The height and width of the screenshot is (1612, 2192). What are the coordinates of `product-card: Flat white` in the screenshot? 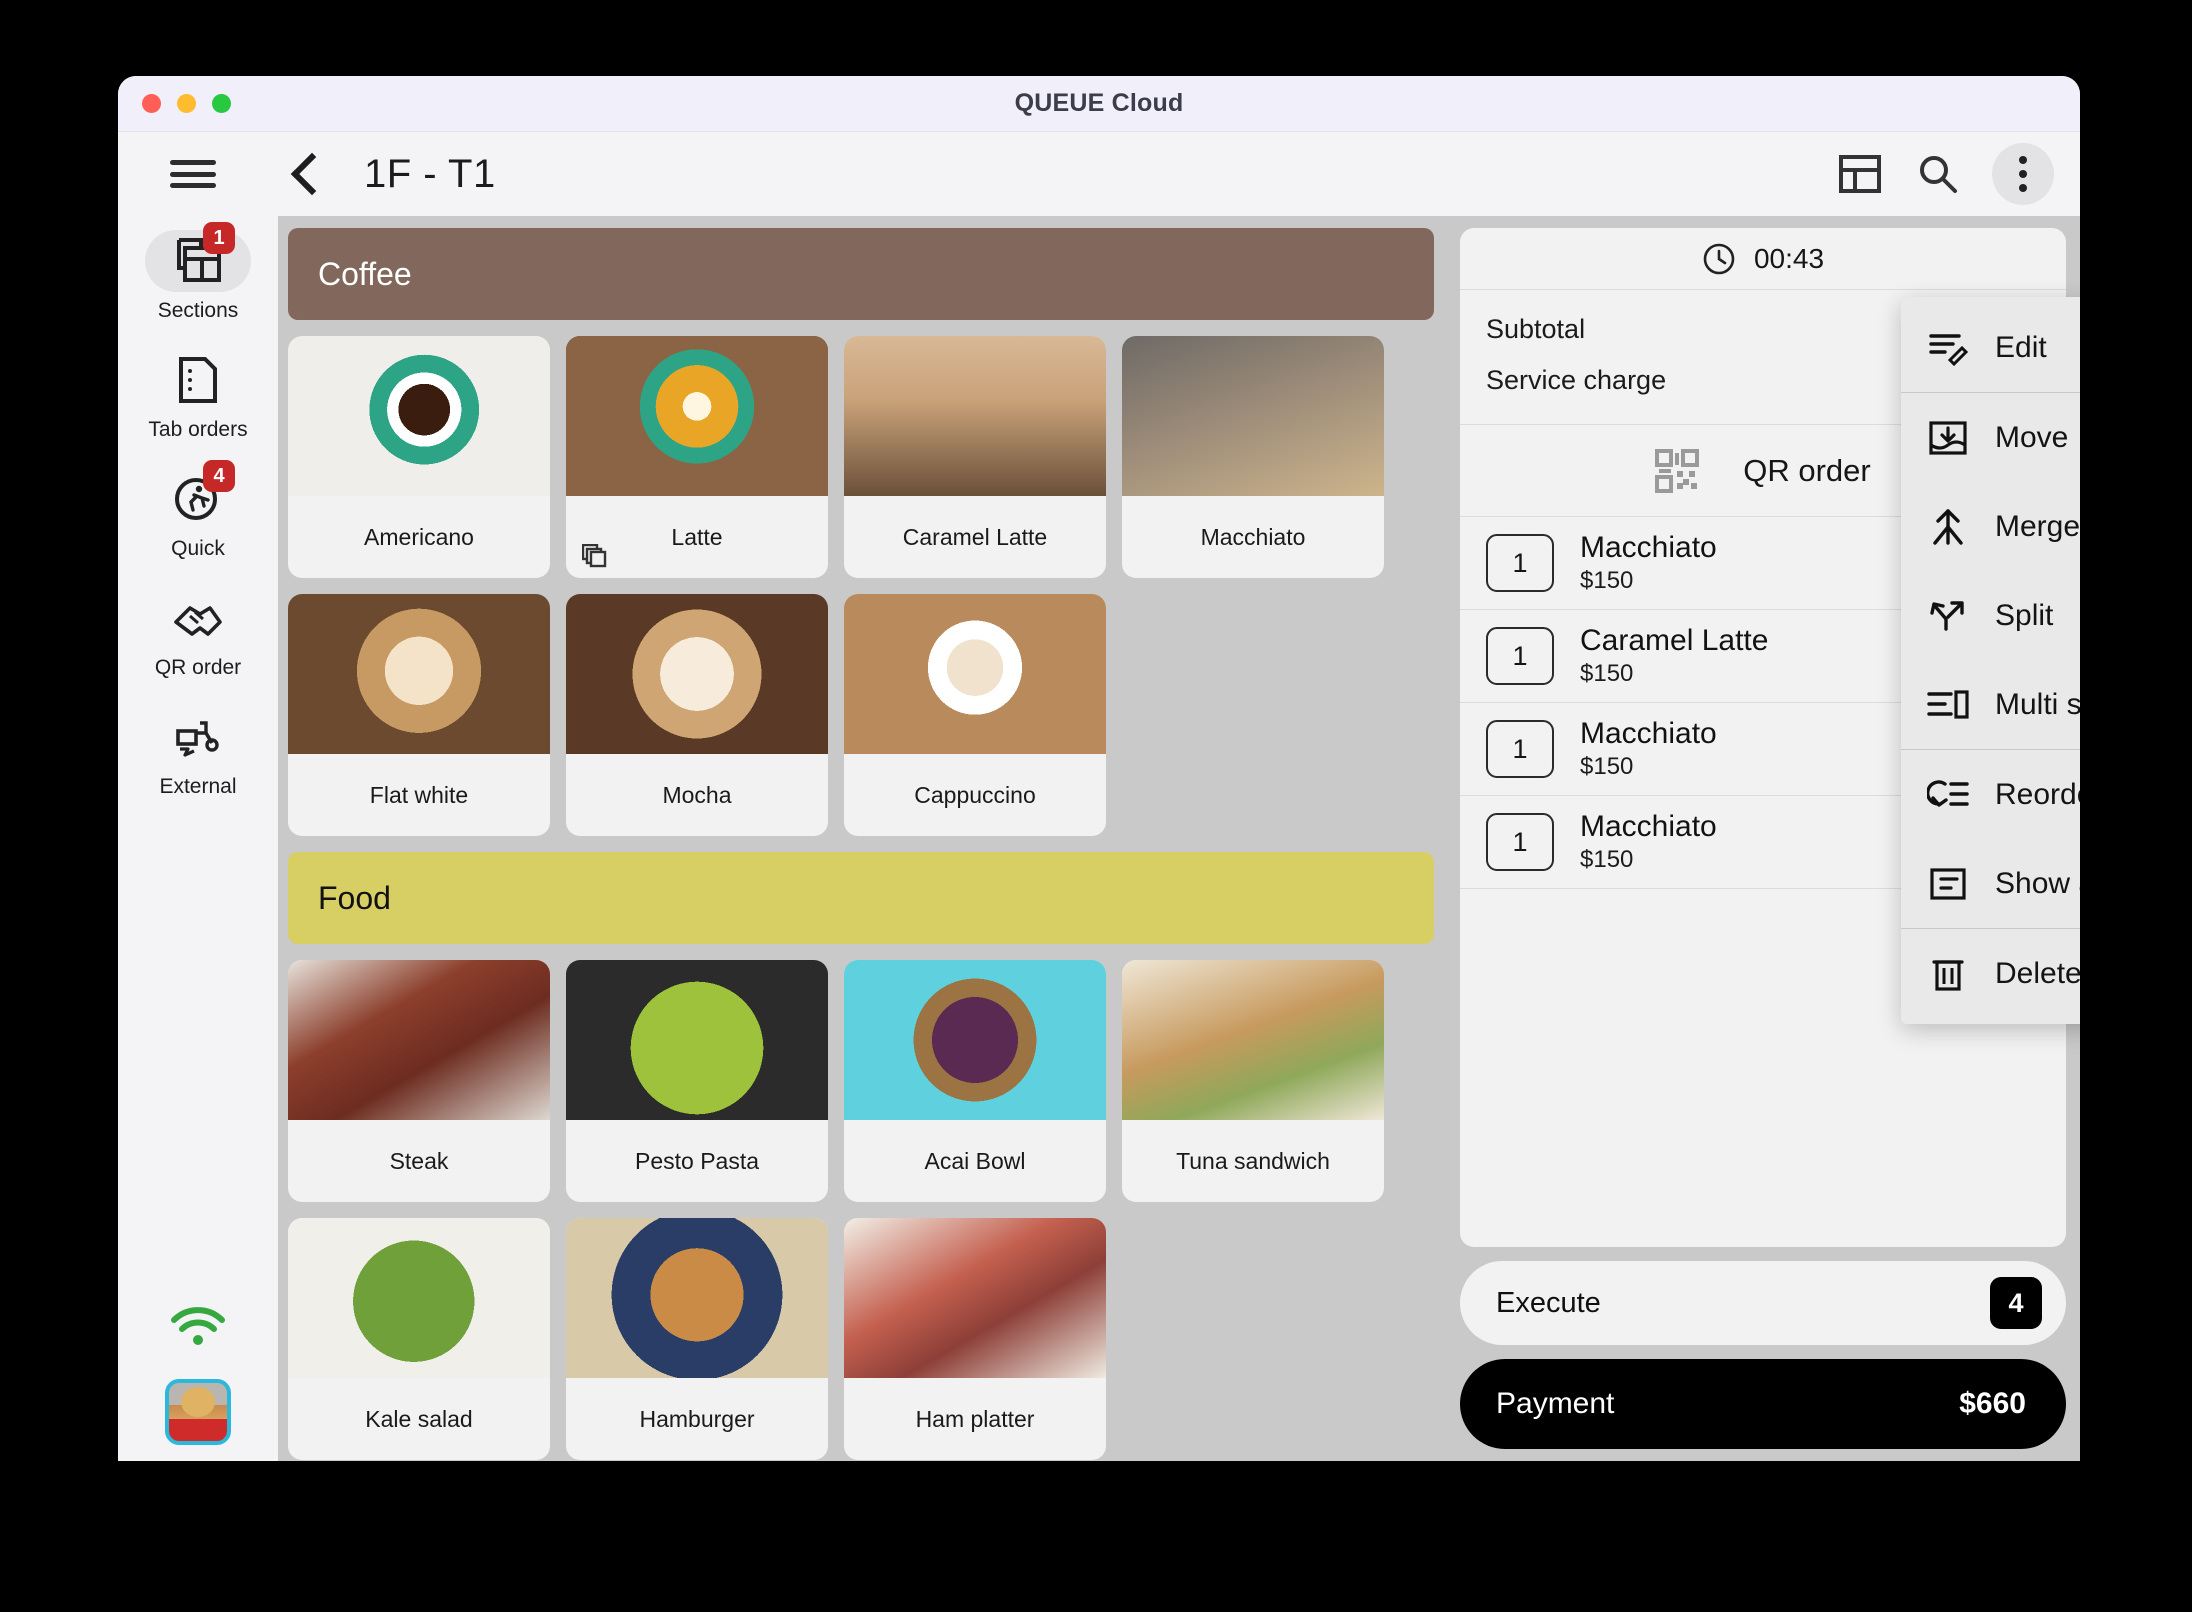 It's located at (419, 715).